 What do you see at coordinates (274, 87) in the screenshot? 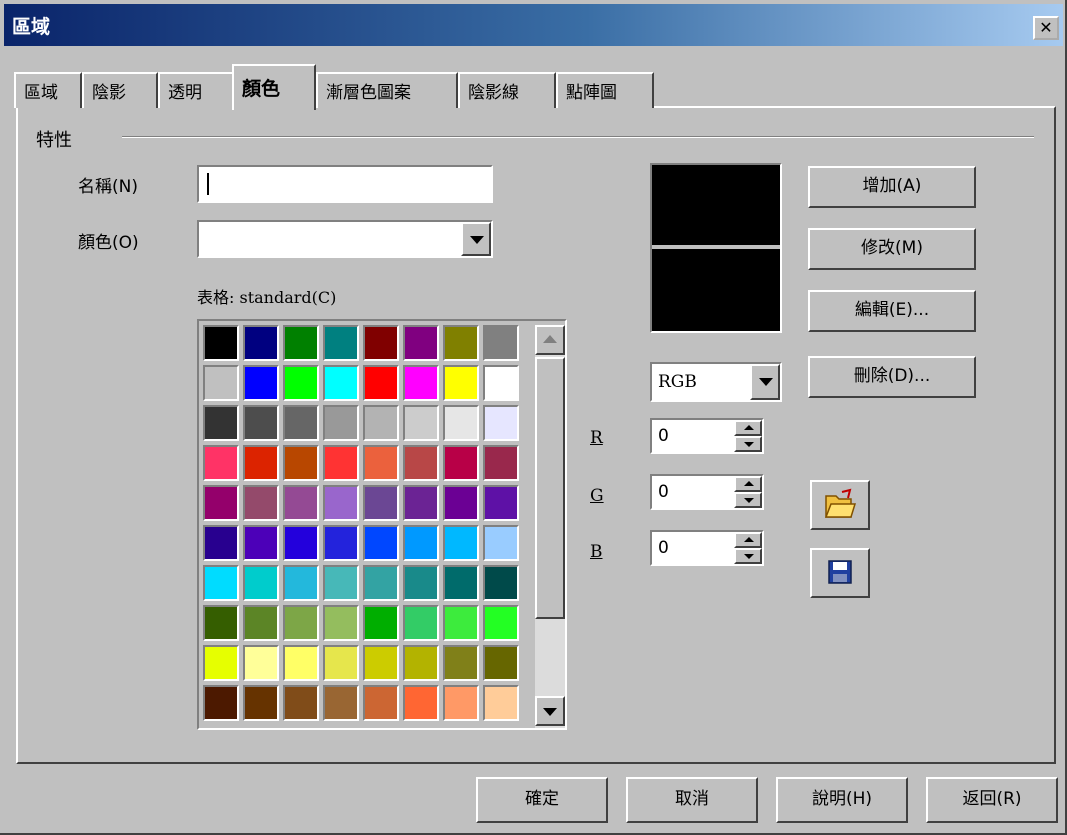
I see `tab-color: 顏色` at bounding box center [274, 87].